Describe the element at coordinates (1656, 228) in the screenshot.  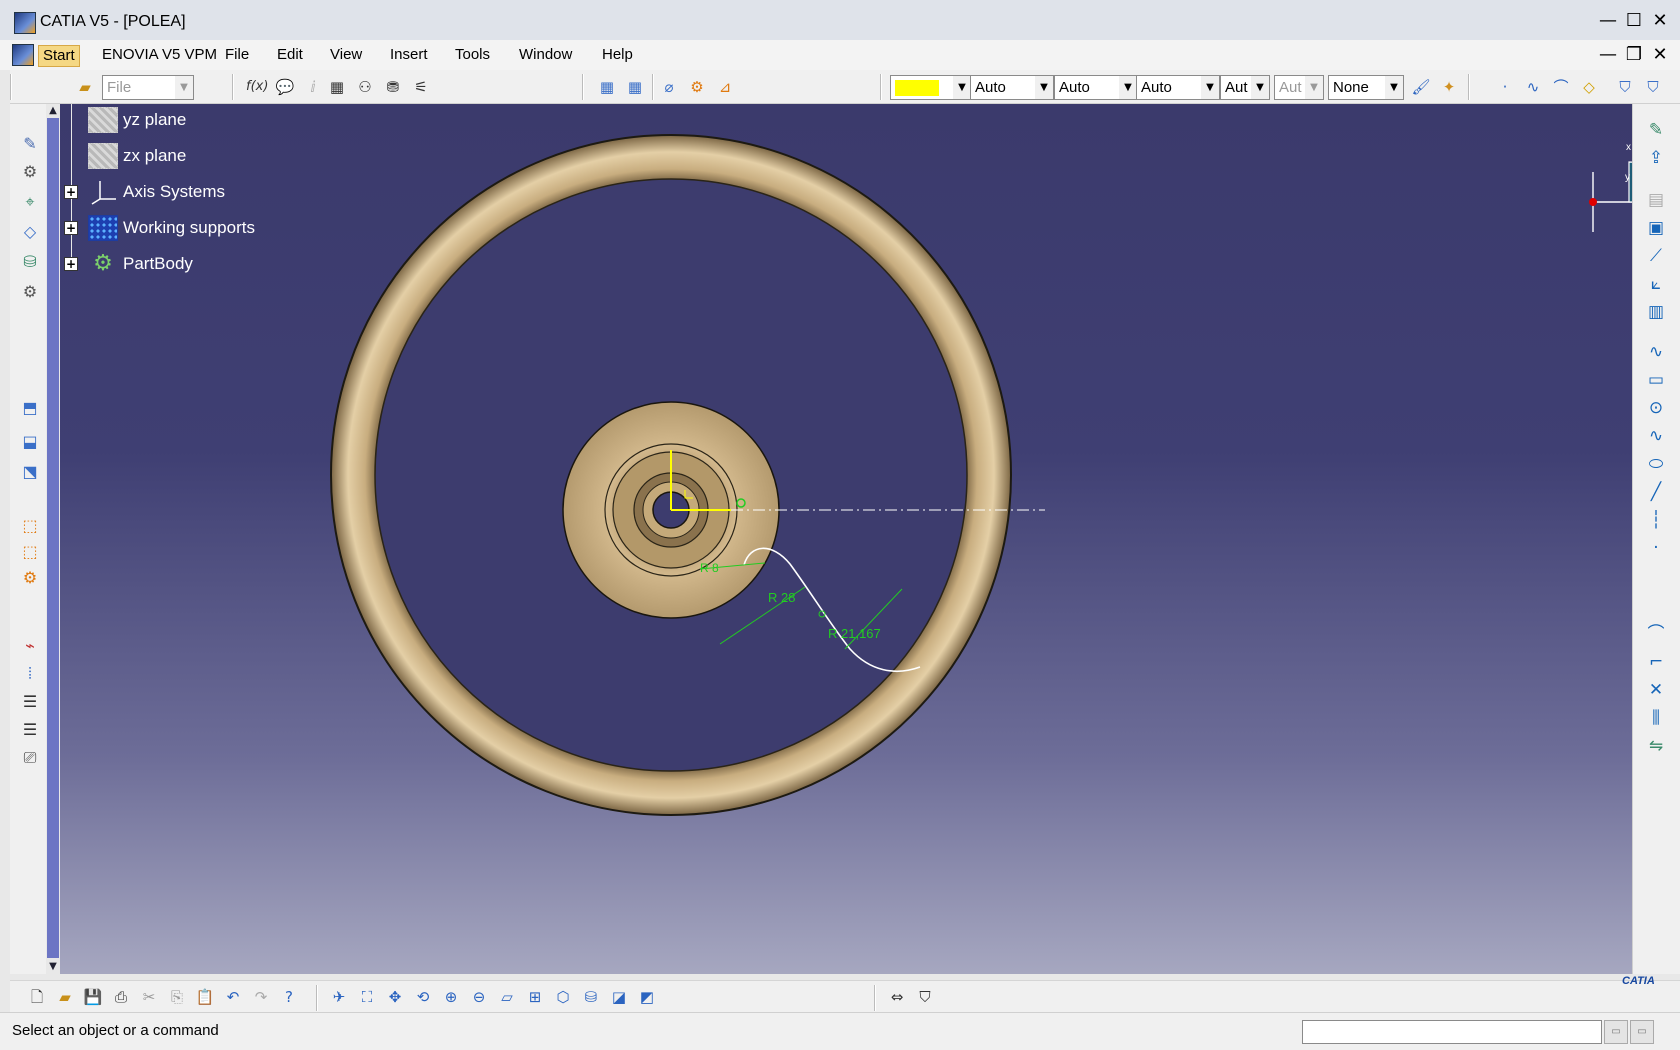
I see `operation-icon: ▣` at that location.